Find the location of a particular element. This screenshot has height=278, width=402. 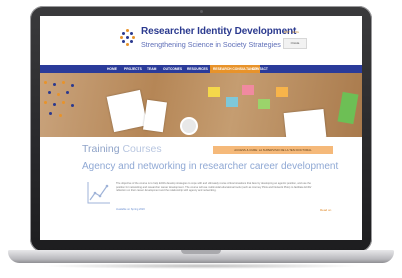

notebook-graphic is located at coordinates (348, 108).